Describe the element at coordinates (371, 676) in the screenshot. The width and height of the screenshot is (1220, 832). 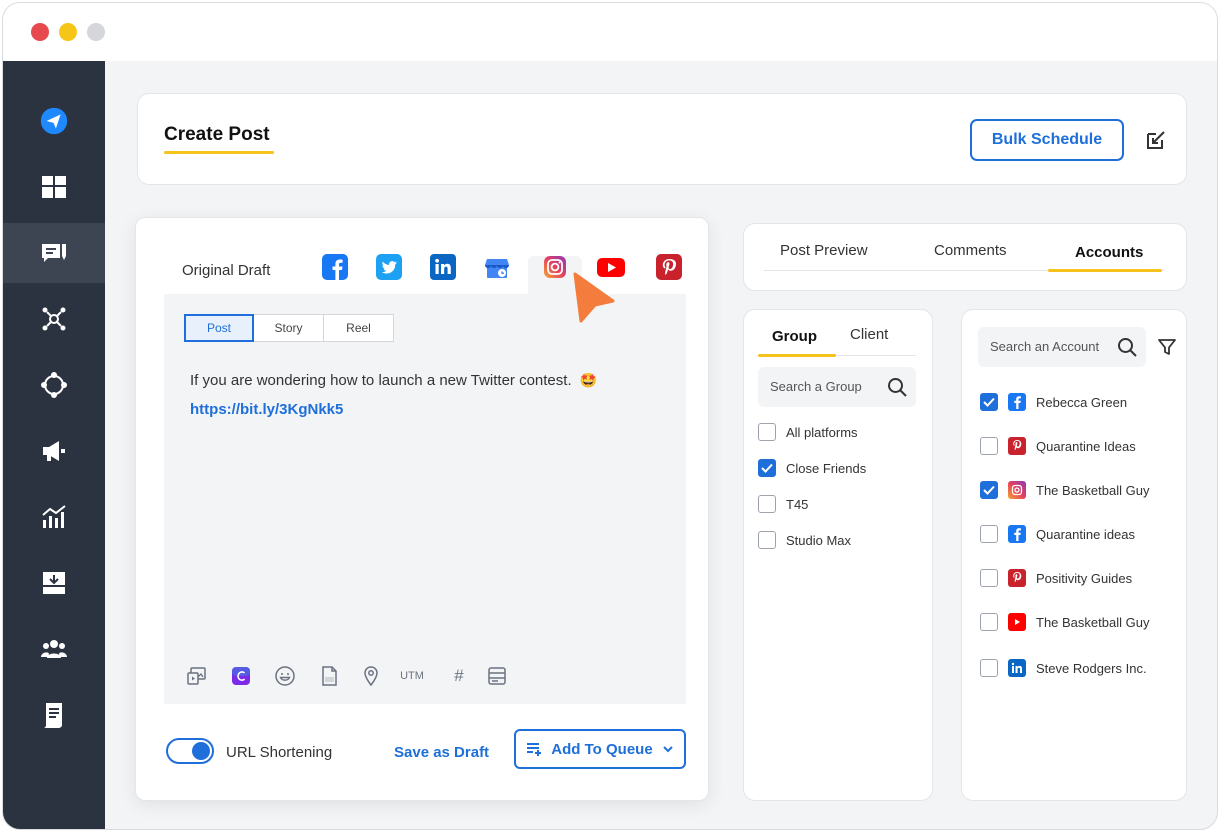
I see `location-icon` at that location.